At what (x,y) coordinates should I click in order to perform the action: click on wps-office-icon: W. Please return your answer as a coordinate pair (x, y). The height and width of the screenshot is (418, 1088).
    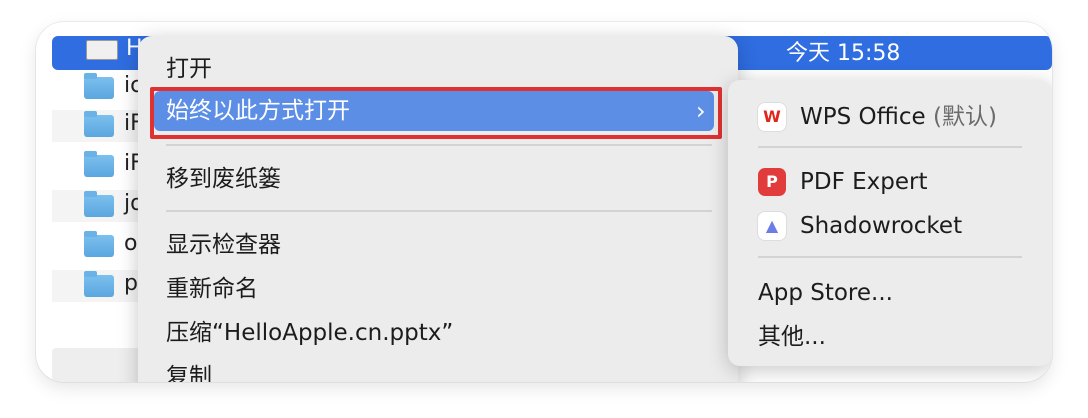
    Looking at the image, I should click on (772, 117).